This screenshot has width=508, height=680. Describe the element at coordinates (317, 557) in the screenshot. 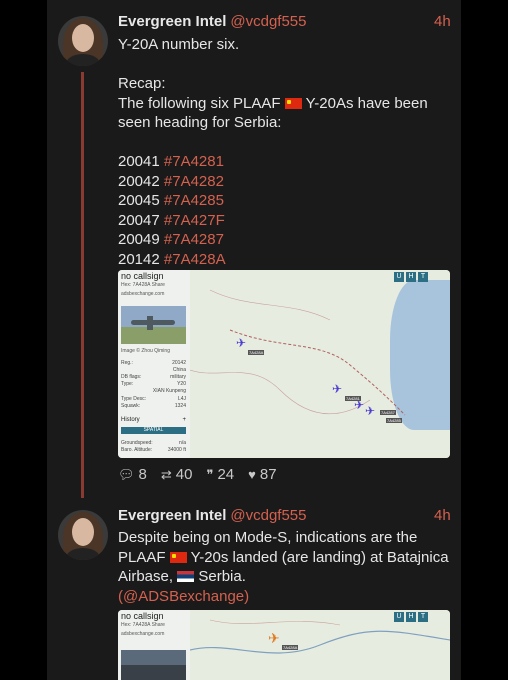

I see `tweet-text: Y-20s landed (are landing) at Batajnica` at that location.